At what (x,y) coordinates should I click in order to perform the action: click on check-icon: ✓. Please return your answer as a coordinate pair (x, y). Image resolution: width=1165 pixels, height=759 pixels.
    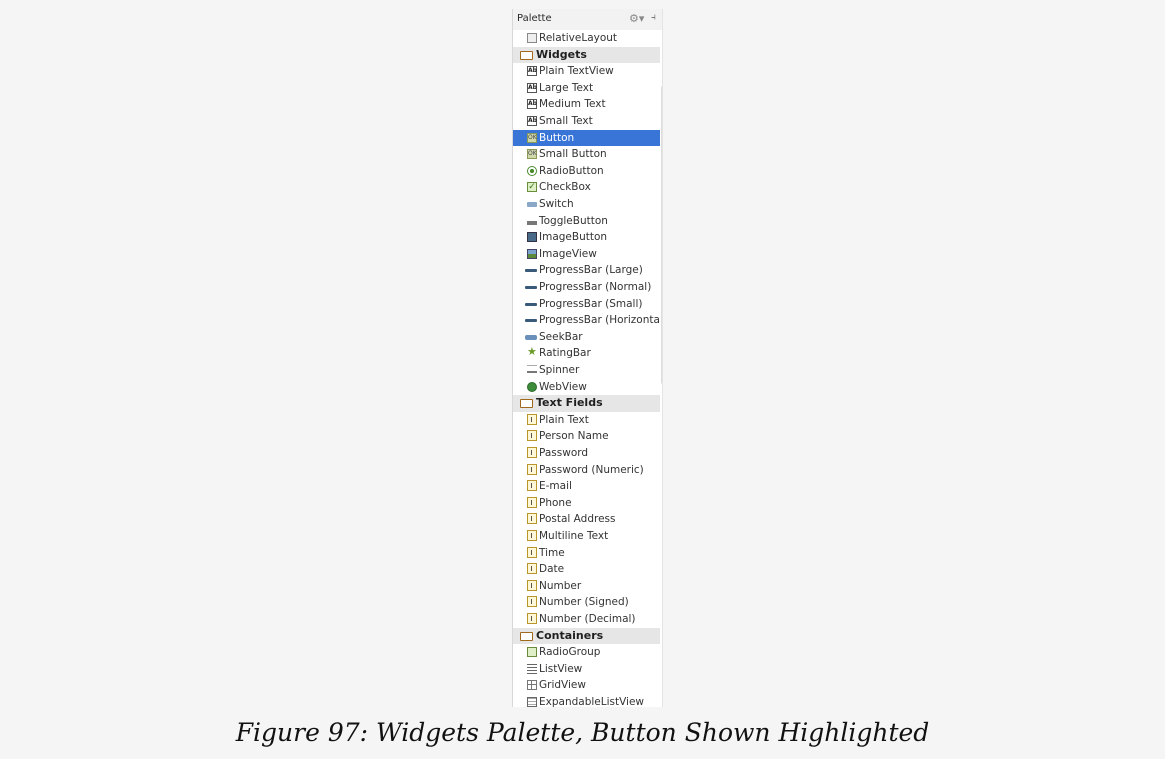
    Looking at the image, I should click on (532, 187).